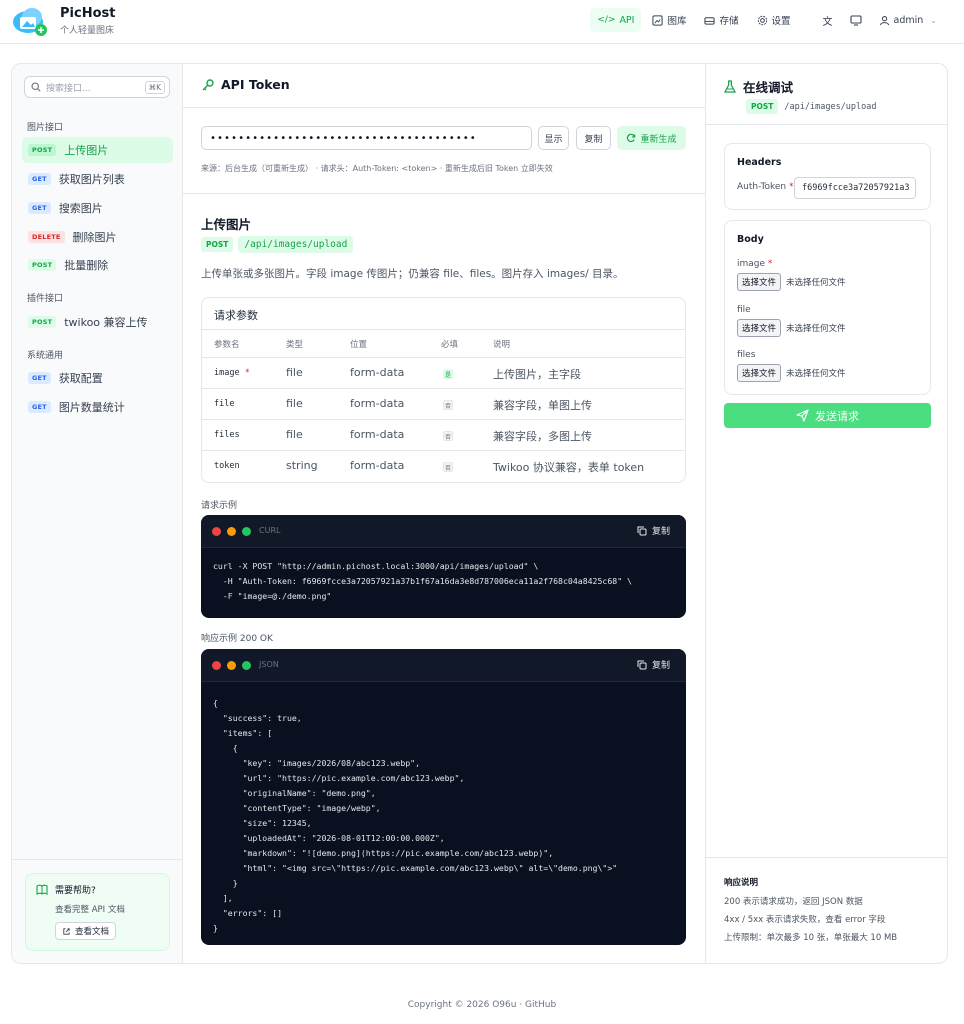 Image resolution: width=964 pixels, height=1024 pixels. Describe the element at coordinates (94, 237) in the screenshot. I see `sidebar-item-label: 删除图片` at that location.